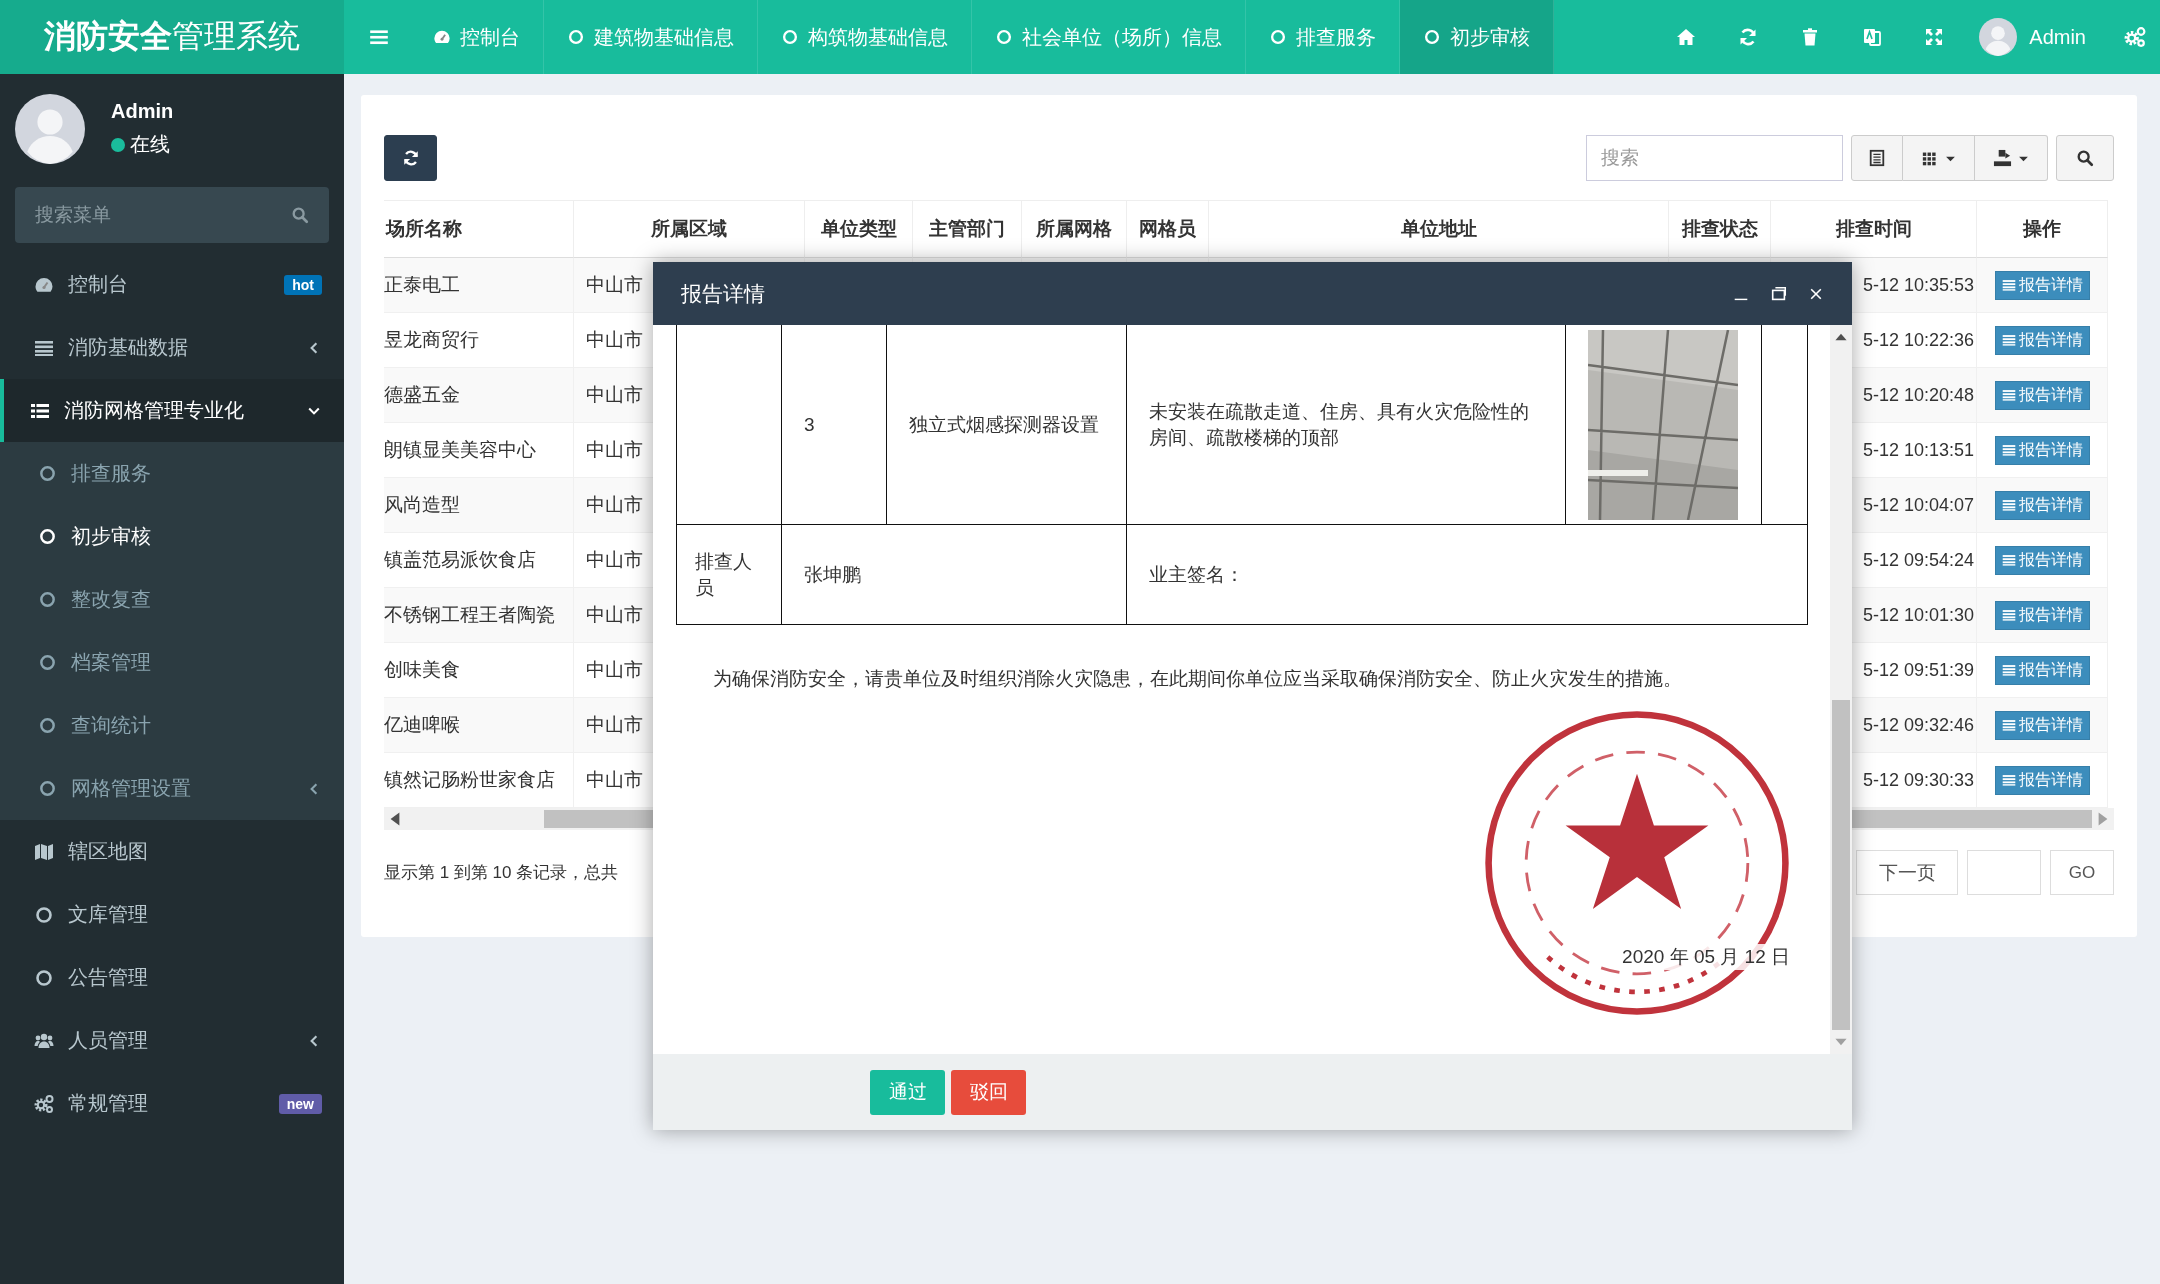  I want to click on go-button: GO, so click(2082, 872).